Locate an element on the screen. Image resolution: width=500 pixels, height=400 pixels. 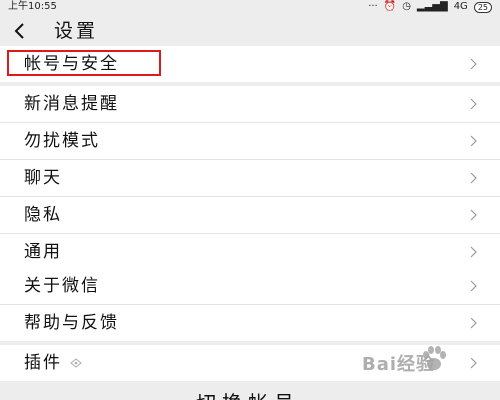
nav-bar: 设置 is located at coordinates (250, 31).